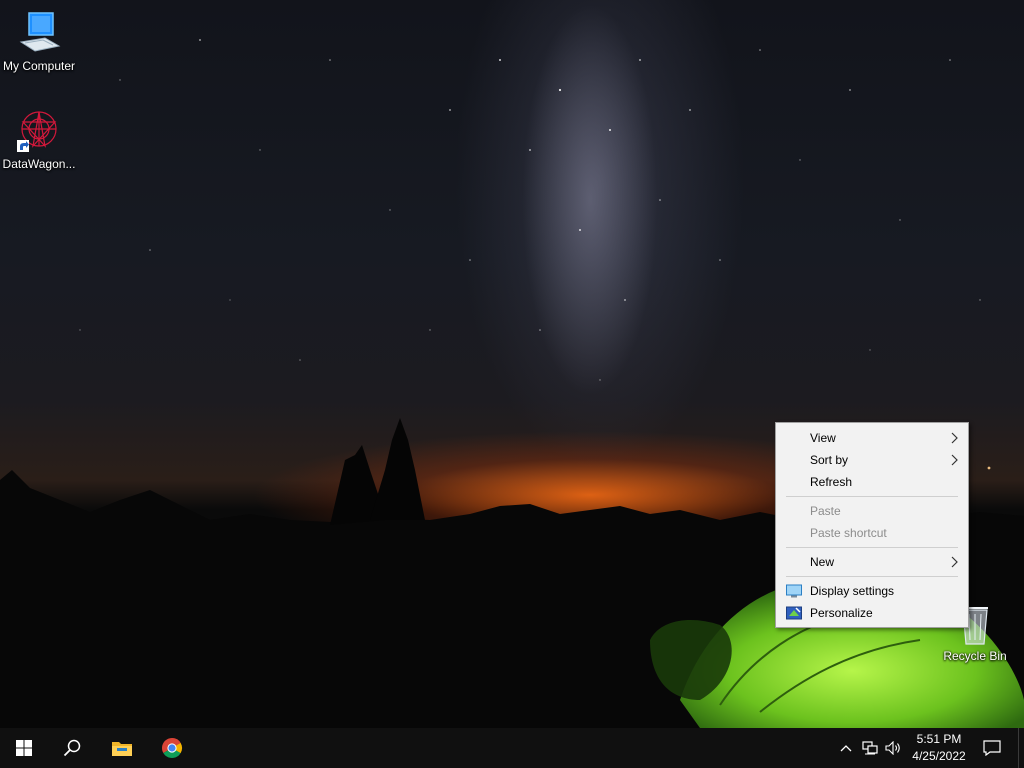 The height and width of the screenshot is (768, 1024). Describe the element at coordinates (829, 460) in the screenshot. I see `menu-item-sort-by-label: Sort by` at that location.